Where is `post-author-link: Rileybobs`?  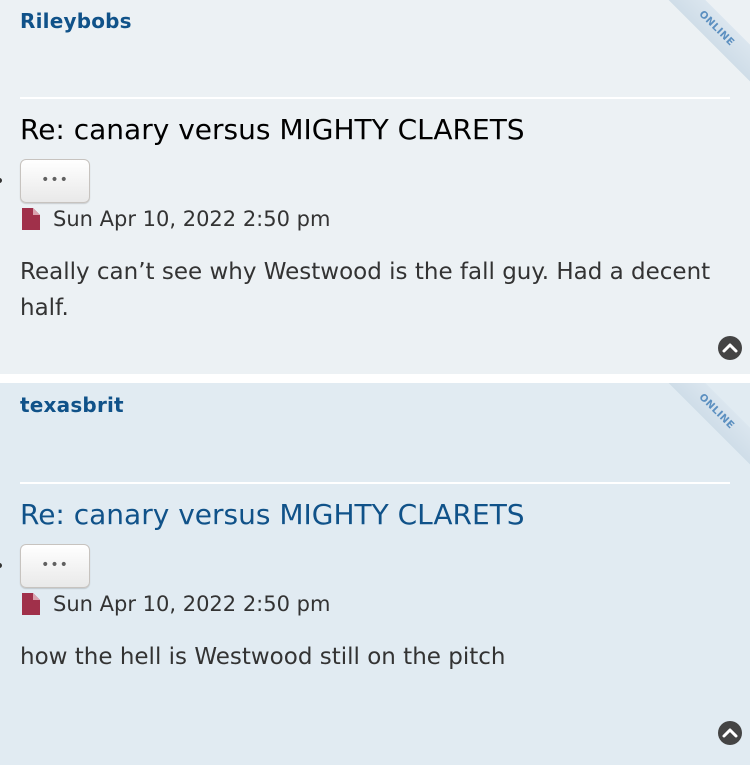 post-author-link: Rileybobs is located at coordinates (76, 21).